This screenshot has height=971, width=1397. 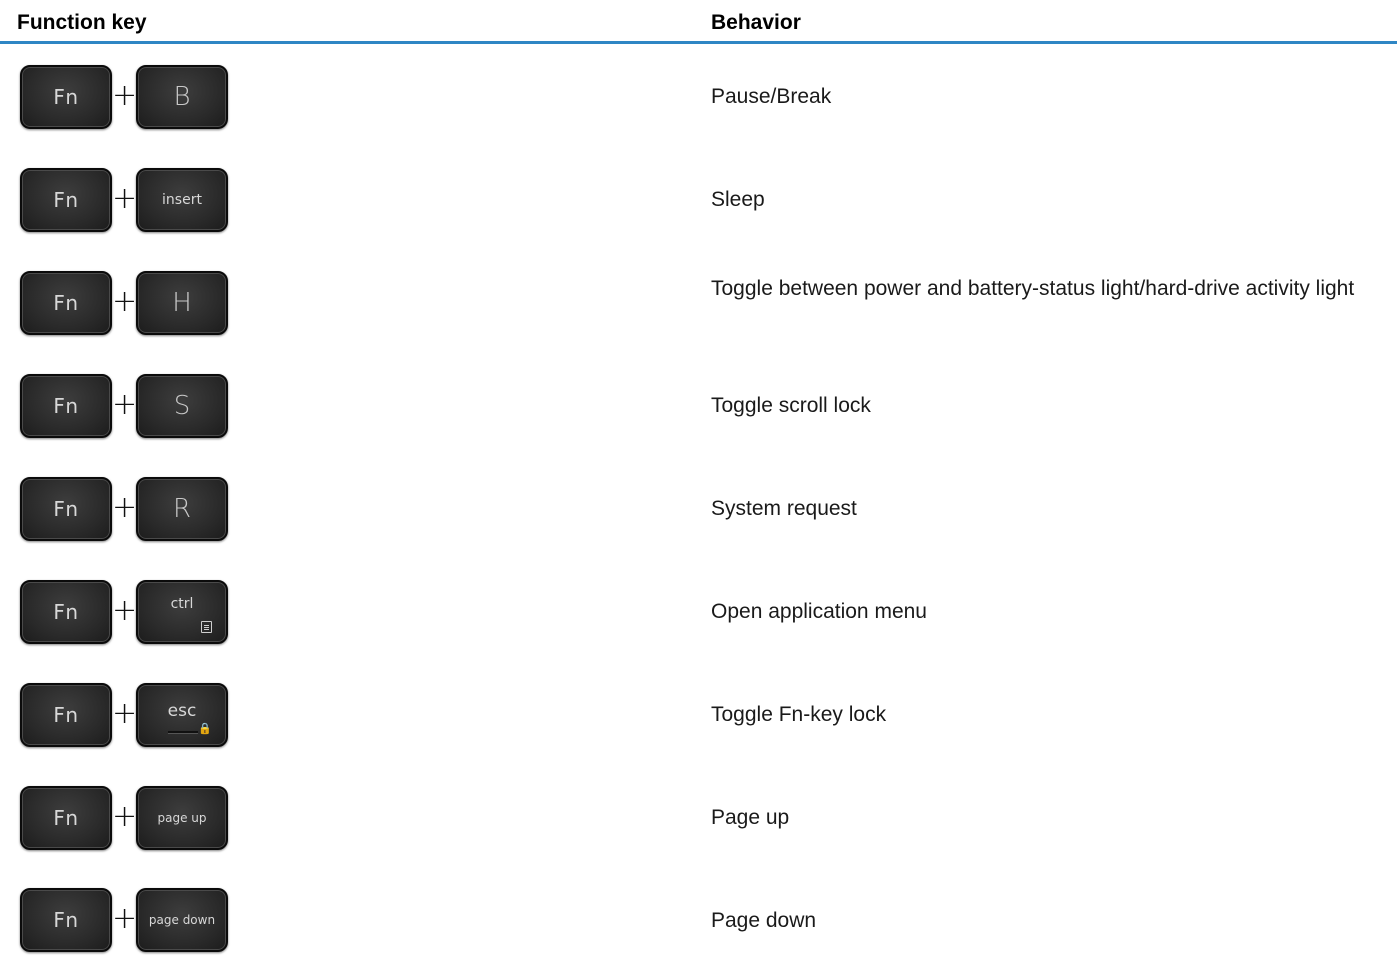 What do you see at coordinates (750, 817) in the screenshot?
I see `behavior-text: Page up` at bounding box center [750, 817].